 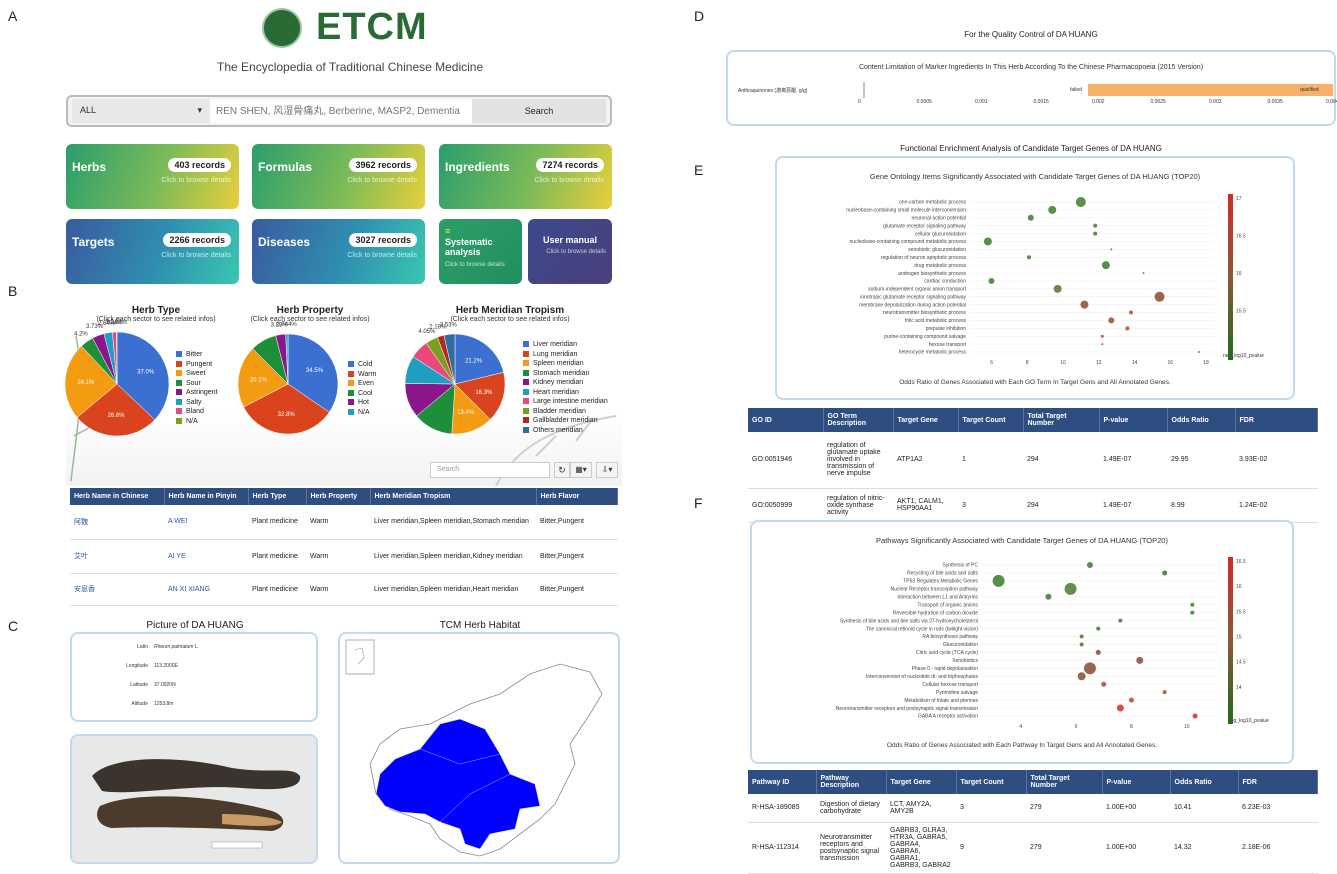 What do you see at coordinates (362, 365) in the screenshot?
I see `legend-item: Cold` at bounding box center [362, 365].